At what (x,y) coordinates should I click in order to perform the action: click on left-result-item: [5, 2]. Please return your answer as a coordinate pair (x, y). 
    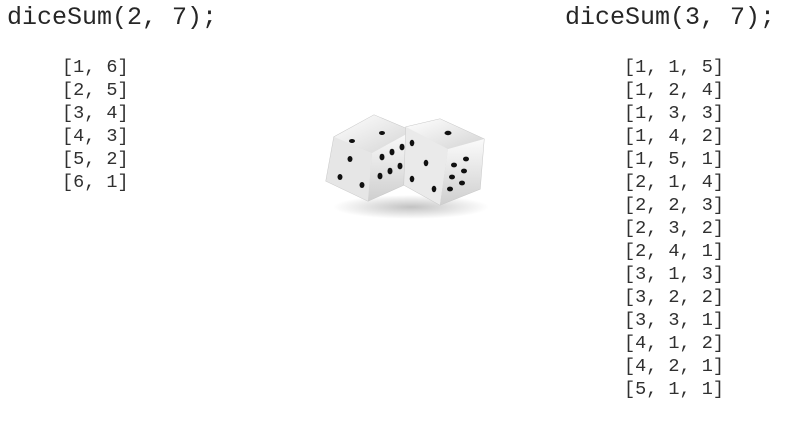
    Looking at the image, I should click on (95, 159).